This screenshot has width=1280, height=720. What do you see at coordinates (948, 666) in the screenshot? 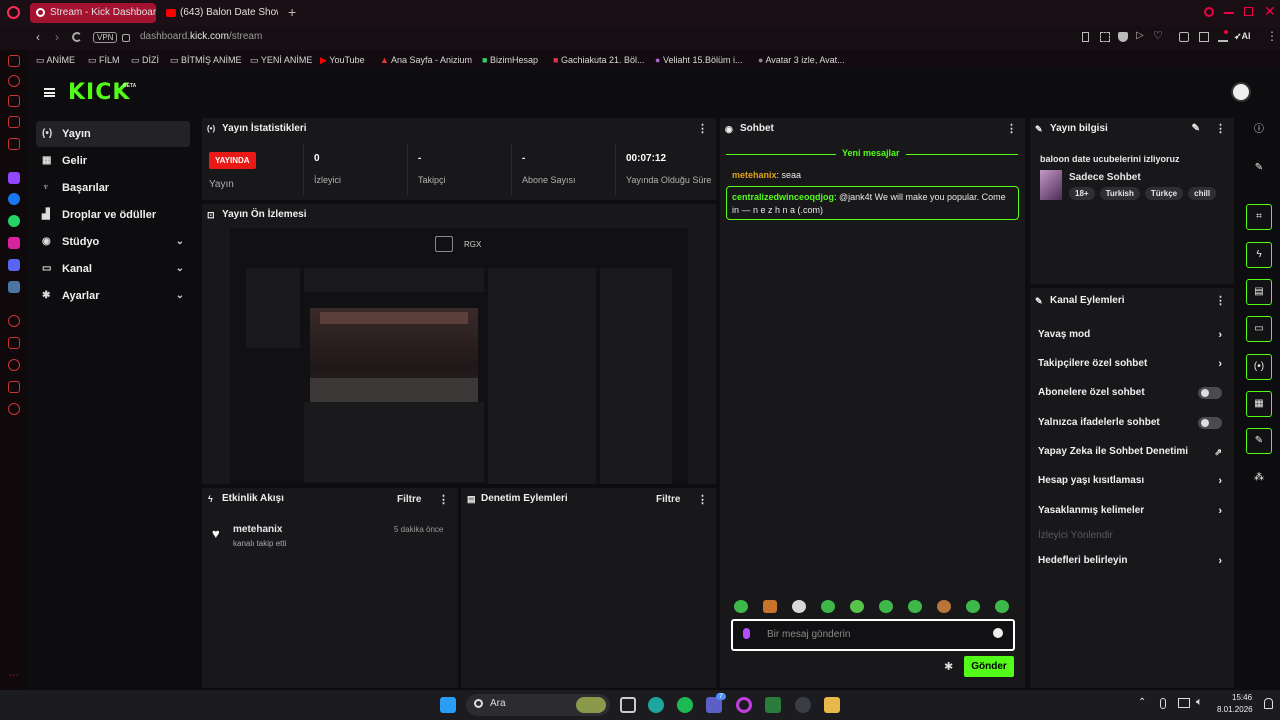
I see `chat-settings-icon: ✱` at bounding box center [948, 666].